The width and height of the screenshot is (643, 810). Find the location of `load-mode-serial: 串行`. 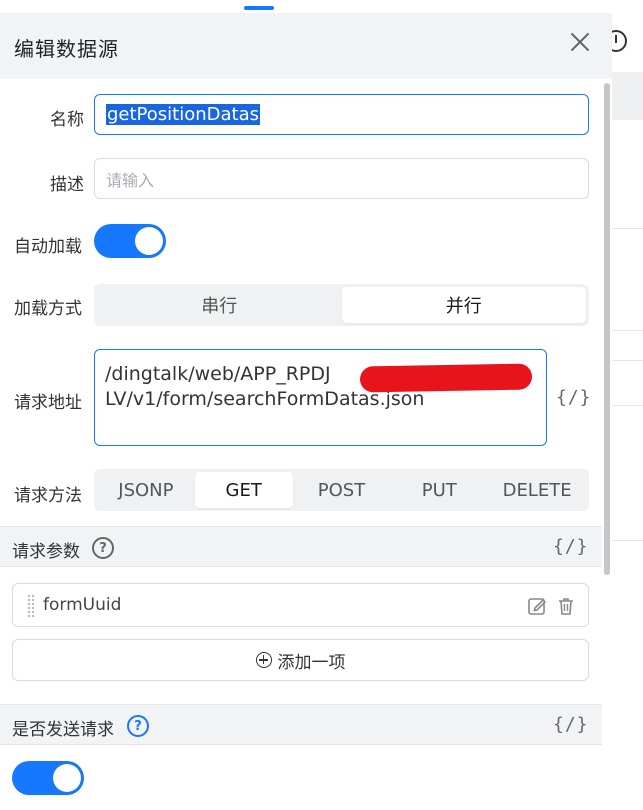

load-mode-serial: 串行 is located at coordinates (219, 305).